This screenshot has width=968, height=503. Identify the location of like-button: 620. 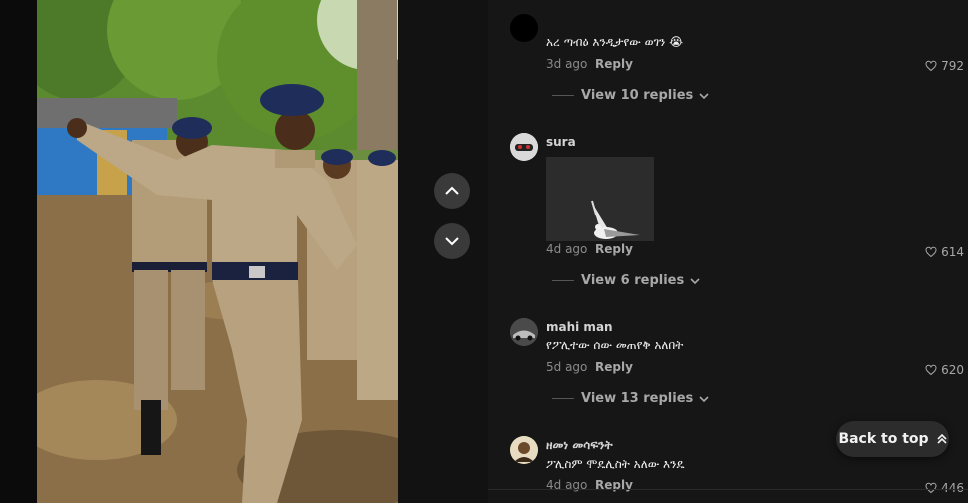
(944, 370).